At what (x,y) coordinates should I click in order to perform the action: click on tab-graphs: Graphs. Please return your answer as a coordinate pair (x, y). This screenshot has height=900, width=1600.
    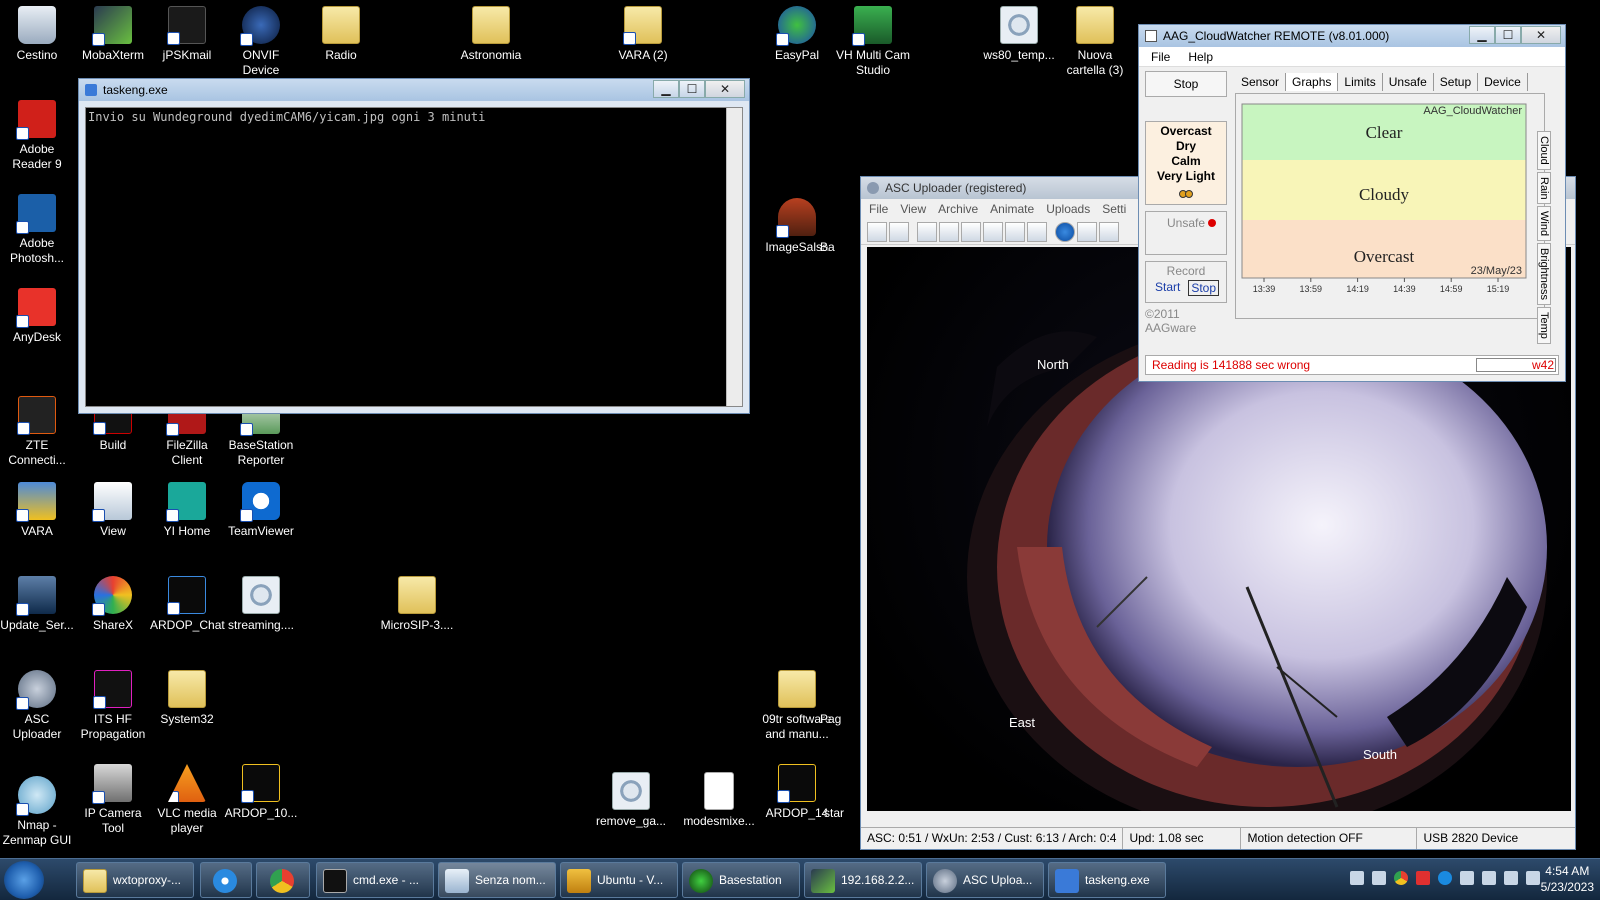
    Looking at the image, I should click on (1312, 82).